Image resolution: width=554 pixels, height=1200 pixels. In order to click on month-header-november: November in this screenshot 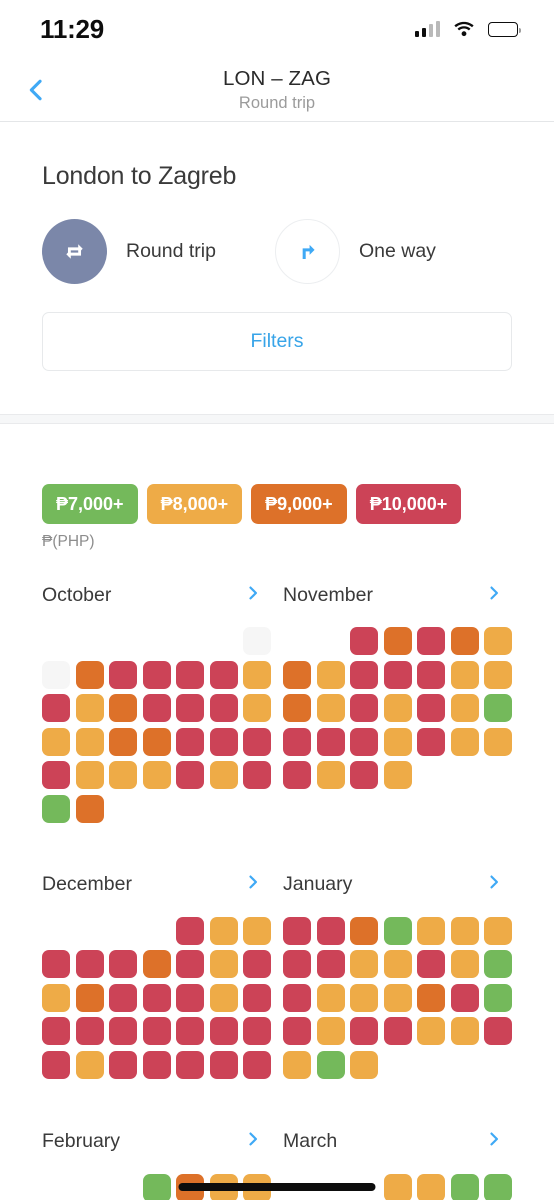, I will do `click(397, 595)`.